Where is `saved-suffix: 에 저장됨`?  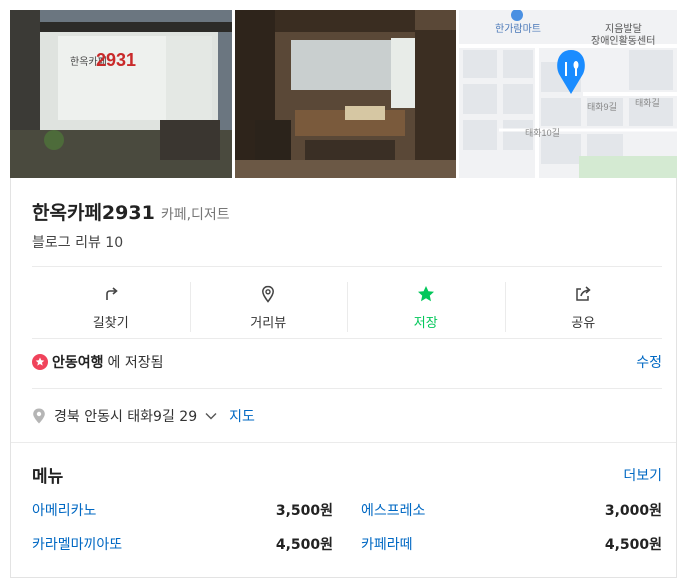 saved-suffix: 에 저장됨 is located at coordinates (135, 363).